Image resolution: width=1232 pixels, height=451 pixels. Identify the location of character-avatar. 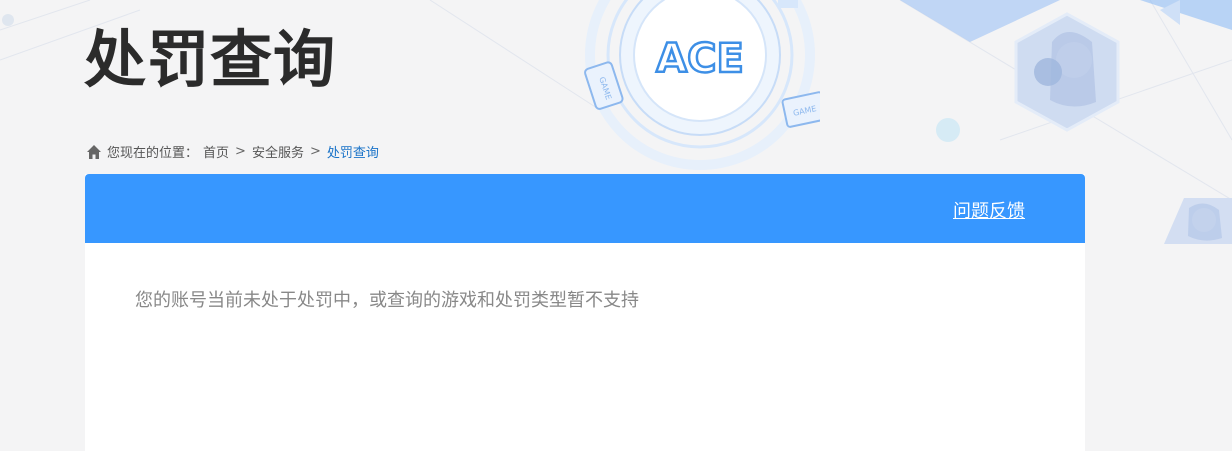
(1067, 72).